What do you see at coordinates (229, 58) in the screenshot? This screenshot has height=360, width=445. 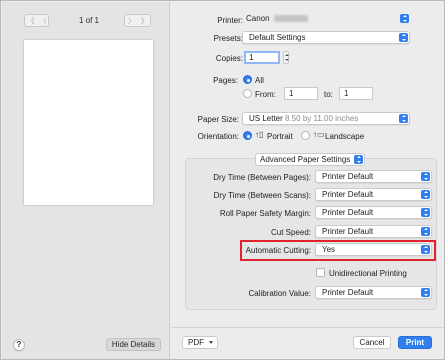 I see `copies-label: Copies:` at bounding box center [229, 58].